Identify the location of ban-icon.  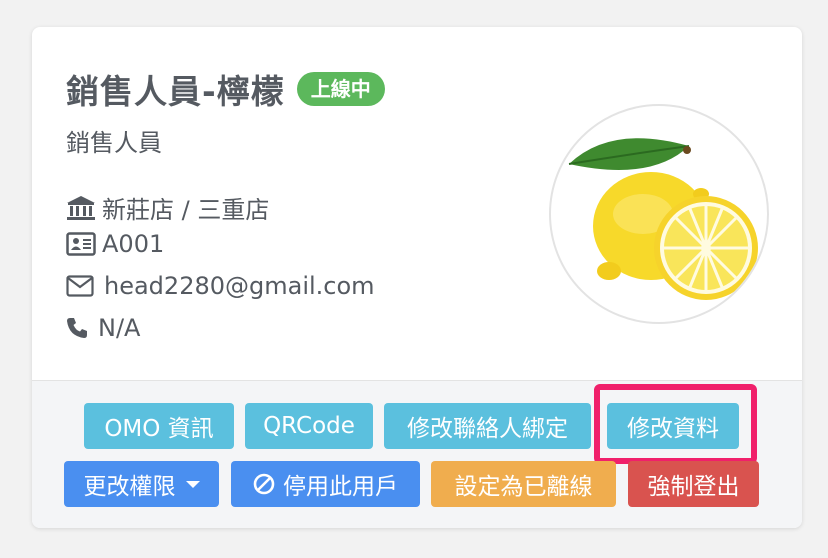
(264, 484).